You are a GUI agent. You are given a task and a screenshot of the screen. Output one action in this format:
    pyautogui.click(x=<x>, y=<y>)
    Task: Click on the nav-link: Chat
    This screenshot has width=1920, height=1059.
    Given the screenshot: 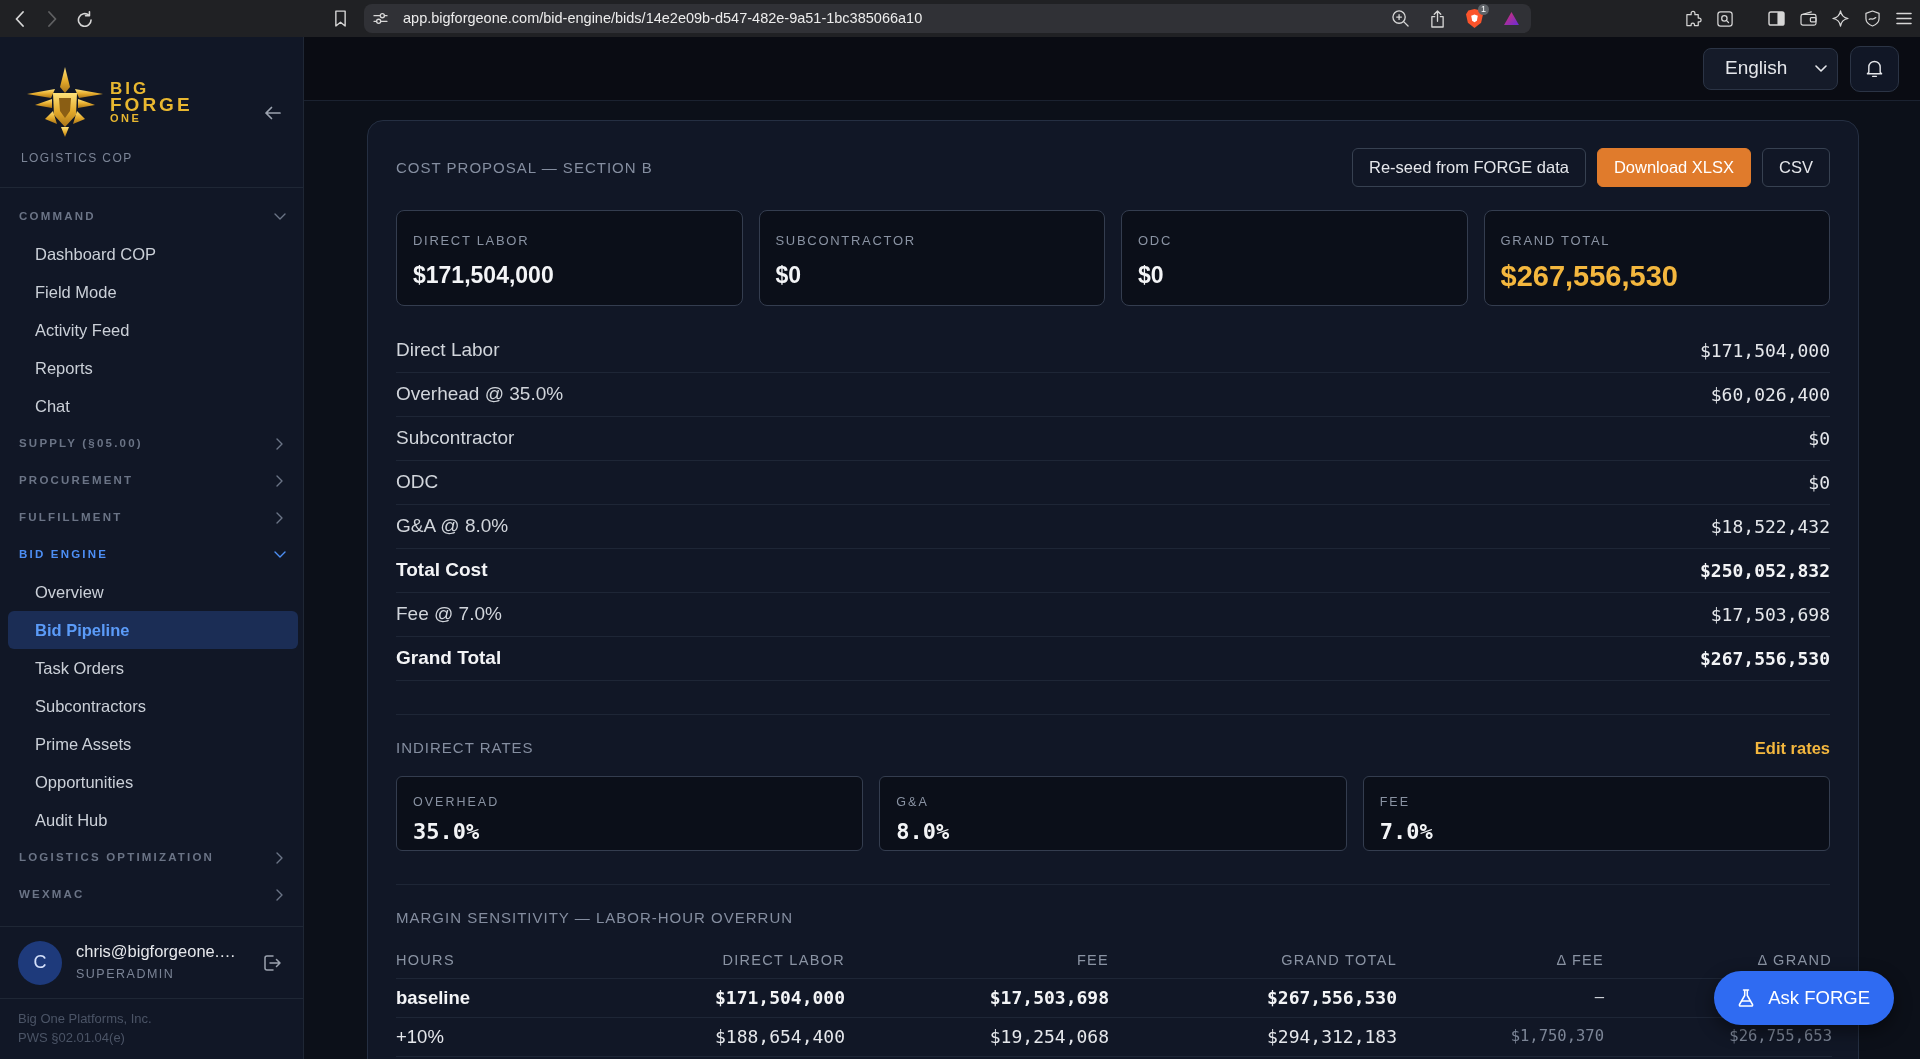 What is the action you would take?
    pyautogui.click(x=153, y=406)
    